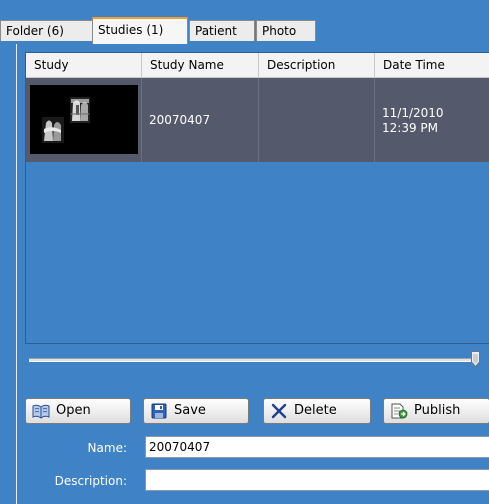 The height and width of the screenshot is (504, 489). I want to click on description-field, so click(317, 480).